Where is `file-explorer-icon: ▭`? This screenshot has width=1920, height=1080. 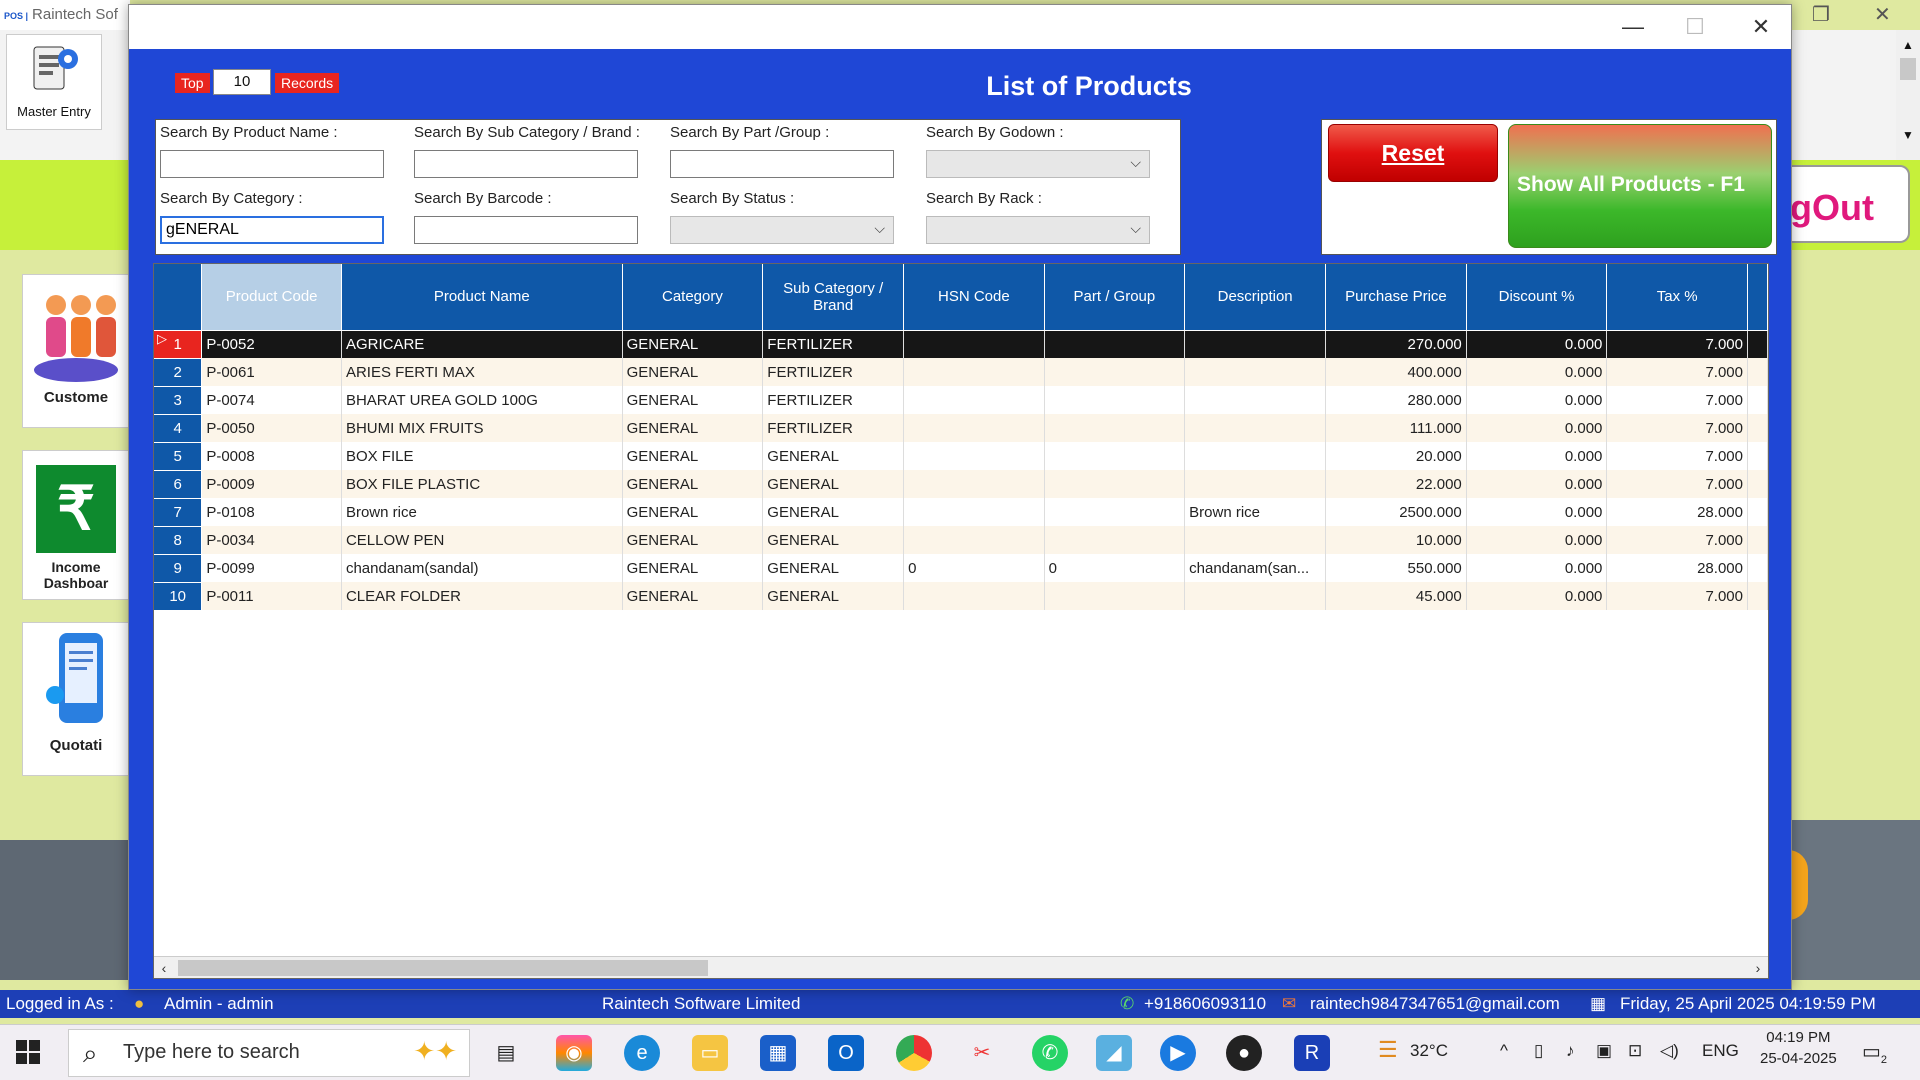 file-explorer-icon: ▭ is located at coordinates (710, 1053).